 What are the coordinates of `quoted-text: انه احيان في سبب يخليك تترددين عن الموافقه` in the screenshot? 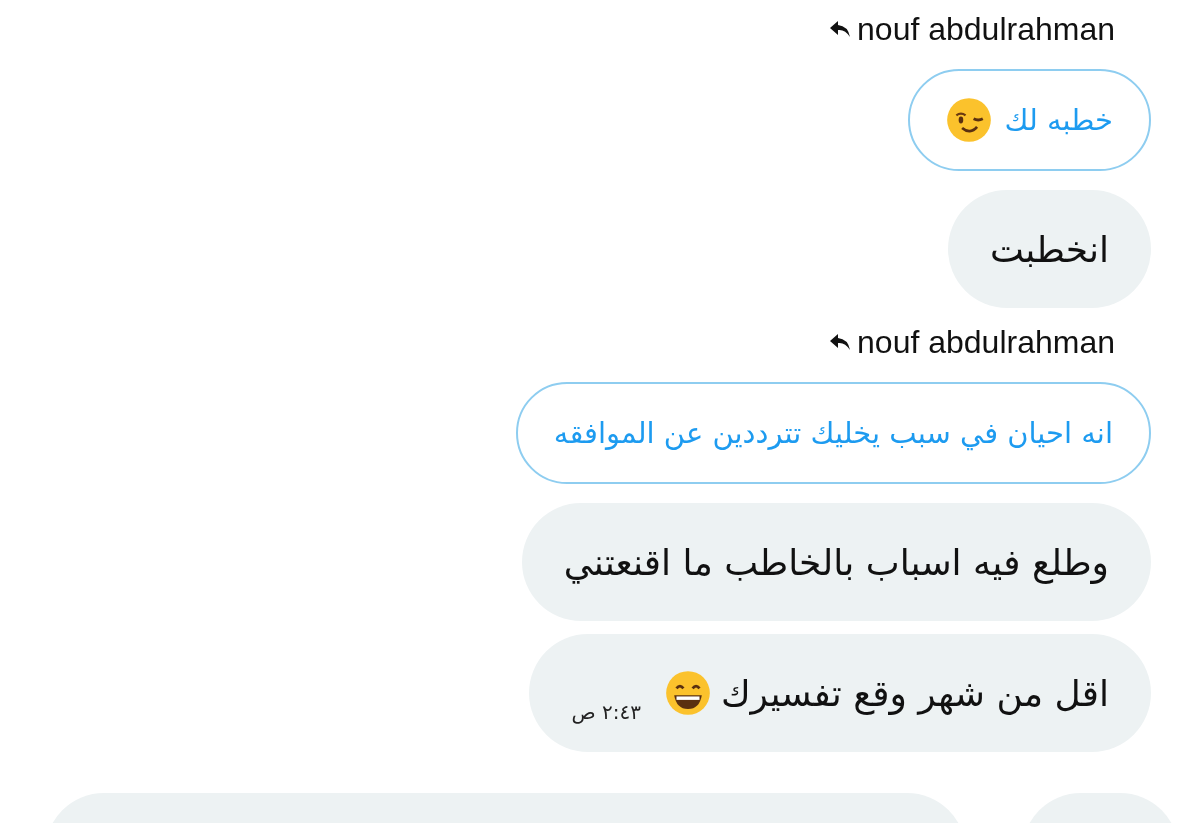 It's located at (833, 433).